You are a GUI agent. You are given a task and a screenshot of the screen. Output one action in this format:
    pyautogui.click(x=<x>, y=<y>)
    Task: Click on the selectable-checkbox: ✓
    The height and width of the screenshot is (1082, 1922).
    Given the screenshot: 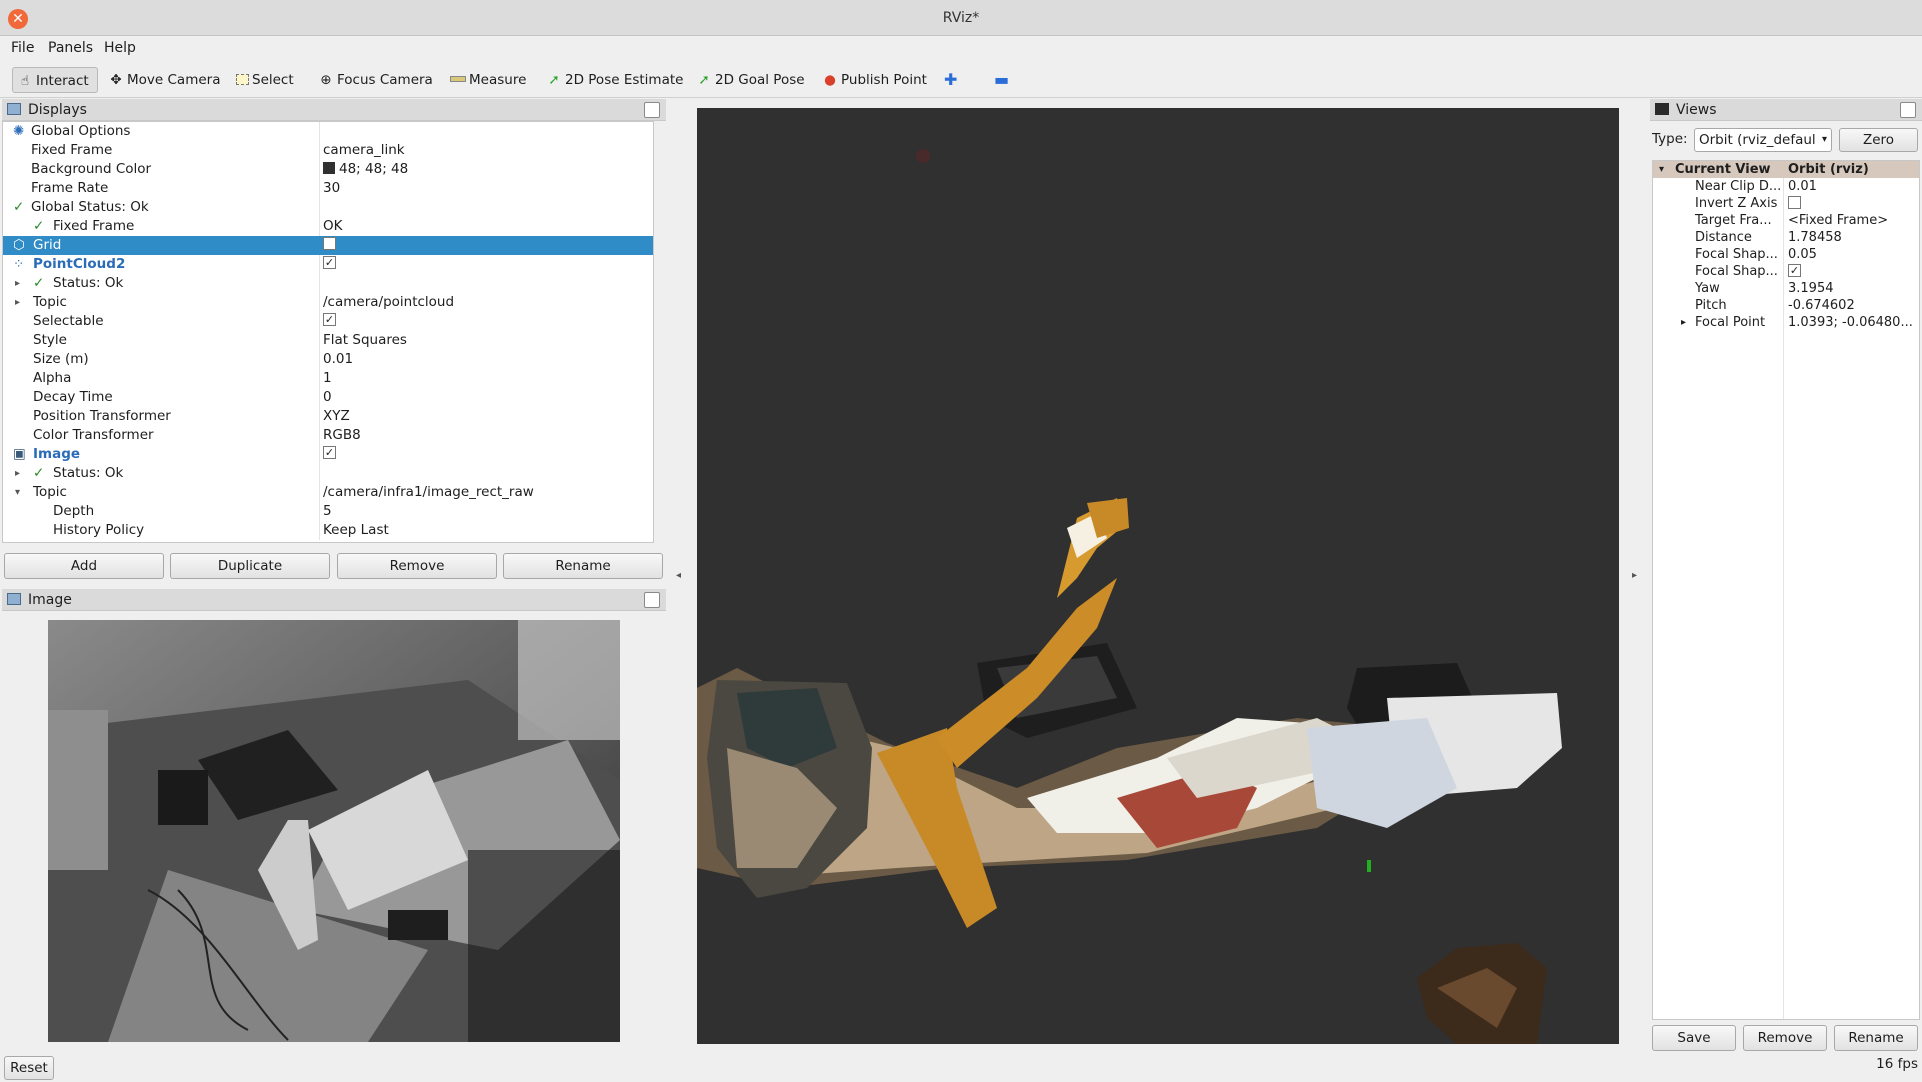 What is the action you would take?
    pyautogui.click(x=329, y=321)
    